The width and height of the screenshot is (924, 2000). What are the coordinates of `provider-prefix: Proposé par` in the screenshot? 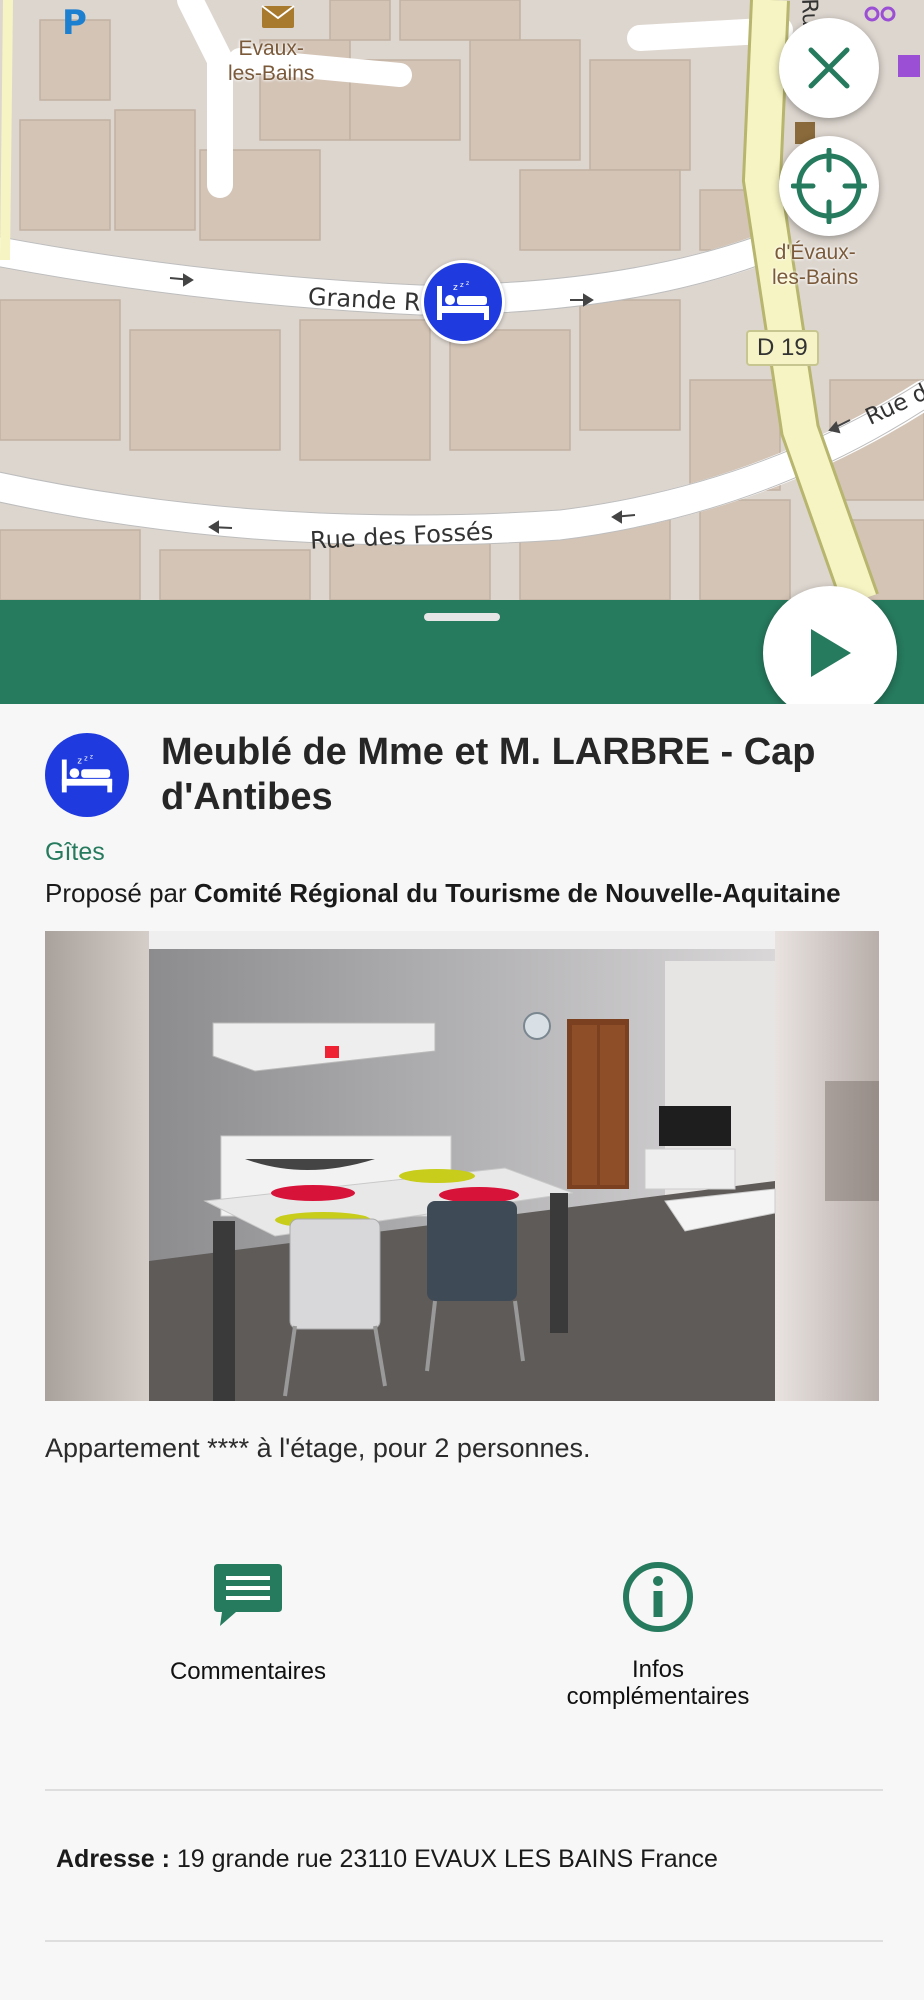 It's located at (119, 893).